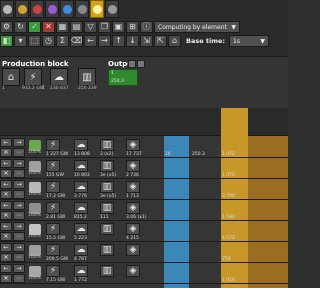  What do you see at coordinates (20, 27) in the screenshot?
I see `refresh-button: ↻` at bounding box center [20, 27].